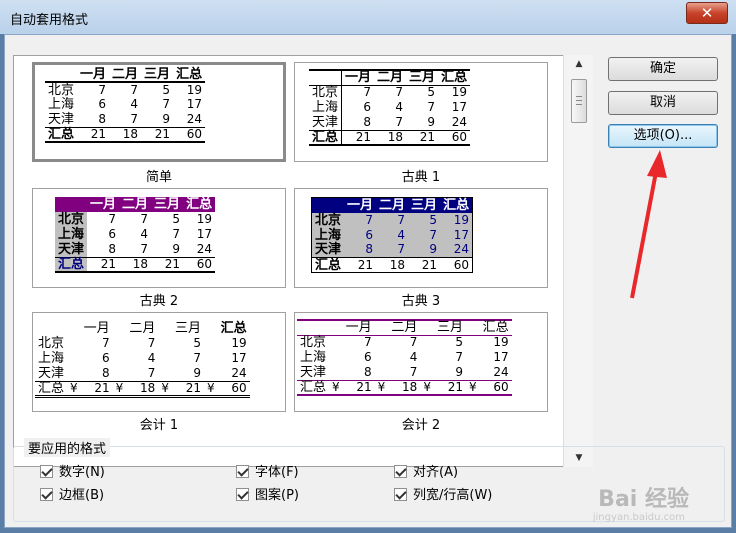 Image resolution: width=736 pixels, height=533 pixels. I want to click on checkbox-pattern: 图案(P), so click(267, 496).